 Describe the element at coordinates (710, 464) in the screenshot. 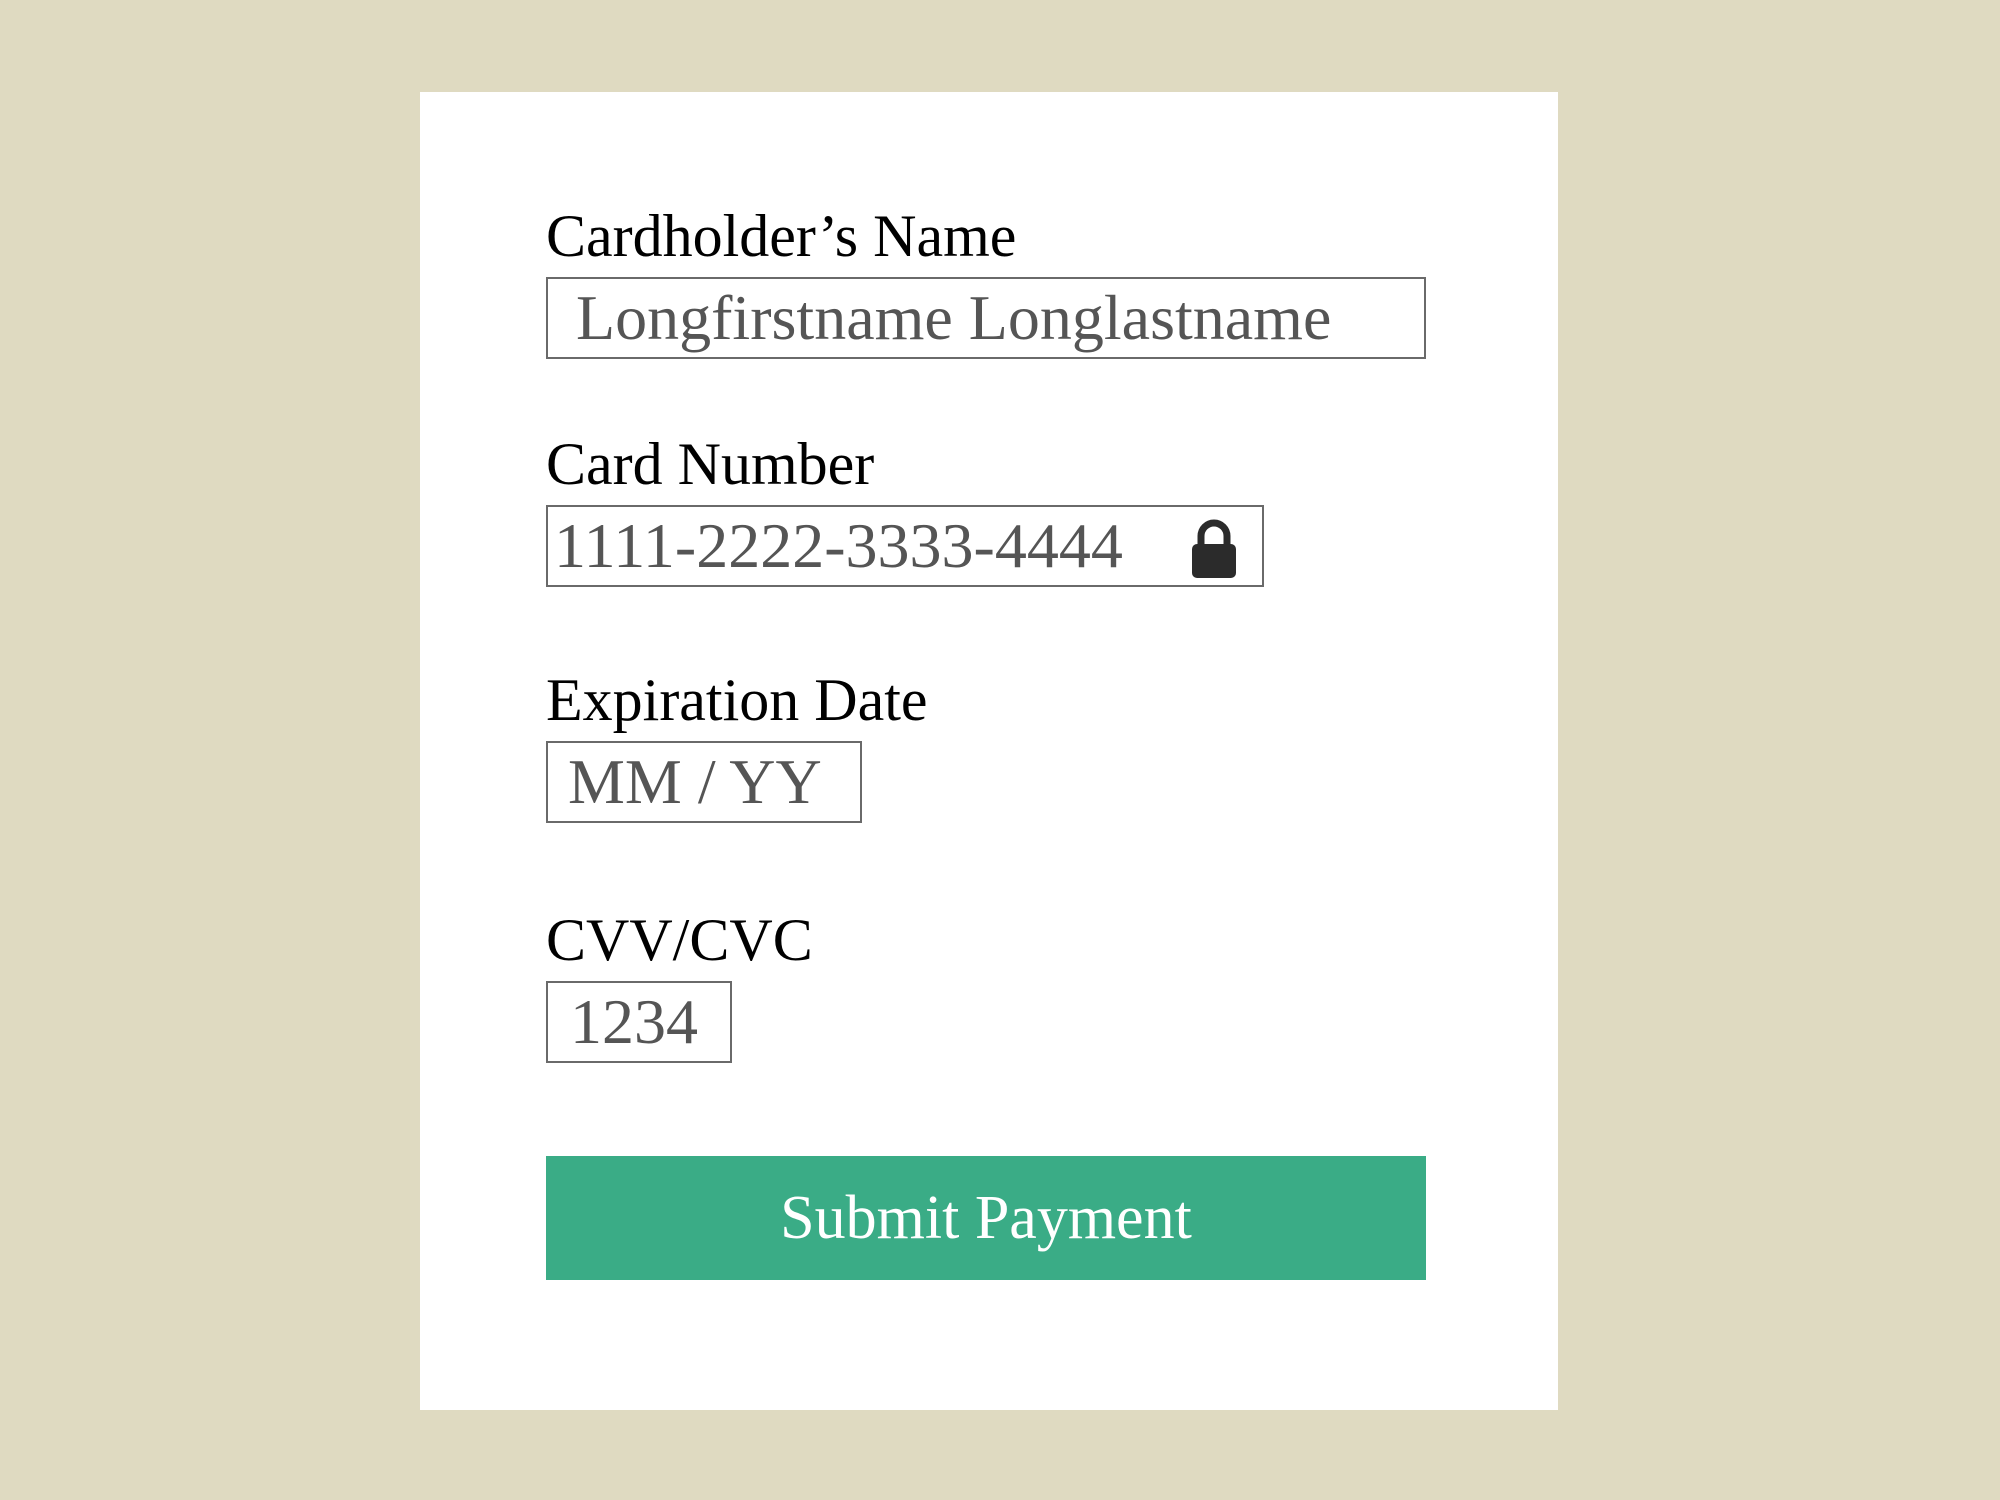

I see `card-number-label: Card Number` at that location.